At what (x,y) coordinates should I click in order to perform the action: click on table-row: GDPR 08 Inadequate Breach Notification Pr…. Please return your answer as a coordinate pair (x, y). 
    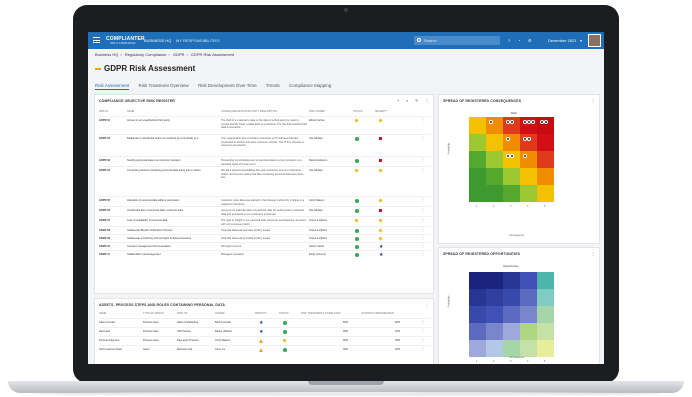
    Looking at the image, I should click on (265, 230).